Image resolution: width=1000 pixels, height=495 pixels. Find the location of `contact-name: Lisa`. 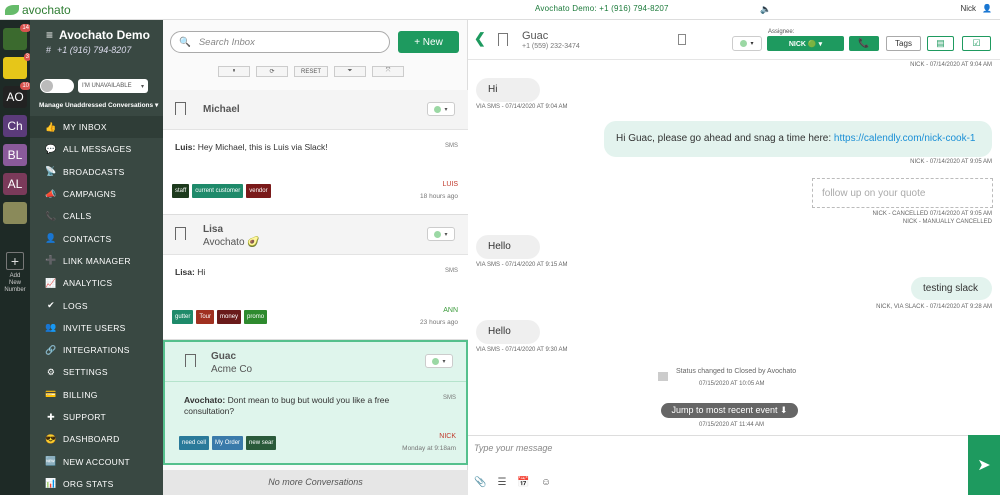

contact-name: Lisa is located at coordinates (213, 229).